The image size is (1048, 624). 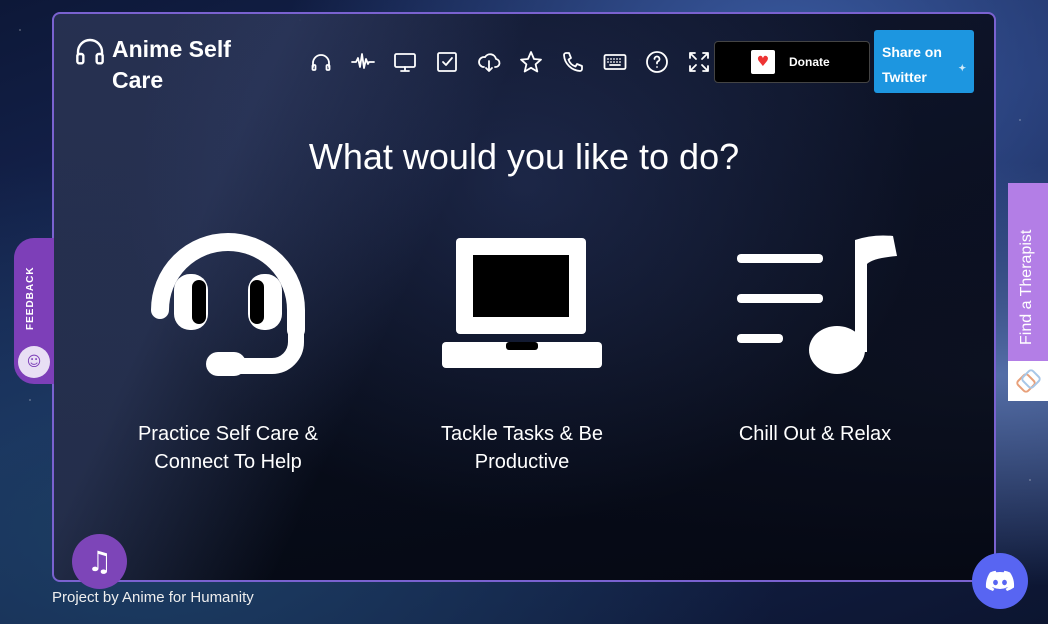 What do you see at coordinates (522, 303) in the screenshot?
I see `laptop-icon` at bounding box center [522, 303].